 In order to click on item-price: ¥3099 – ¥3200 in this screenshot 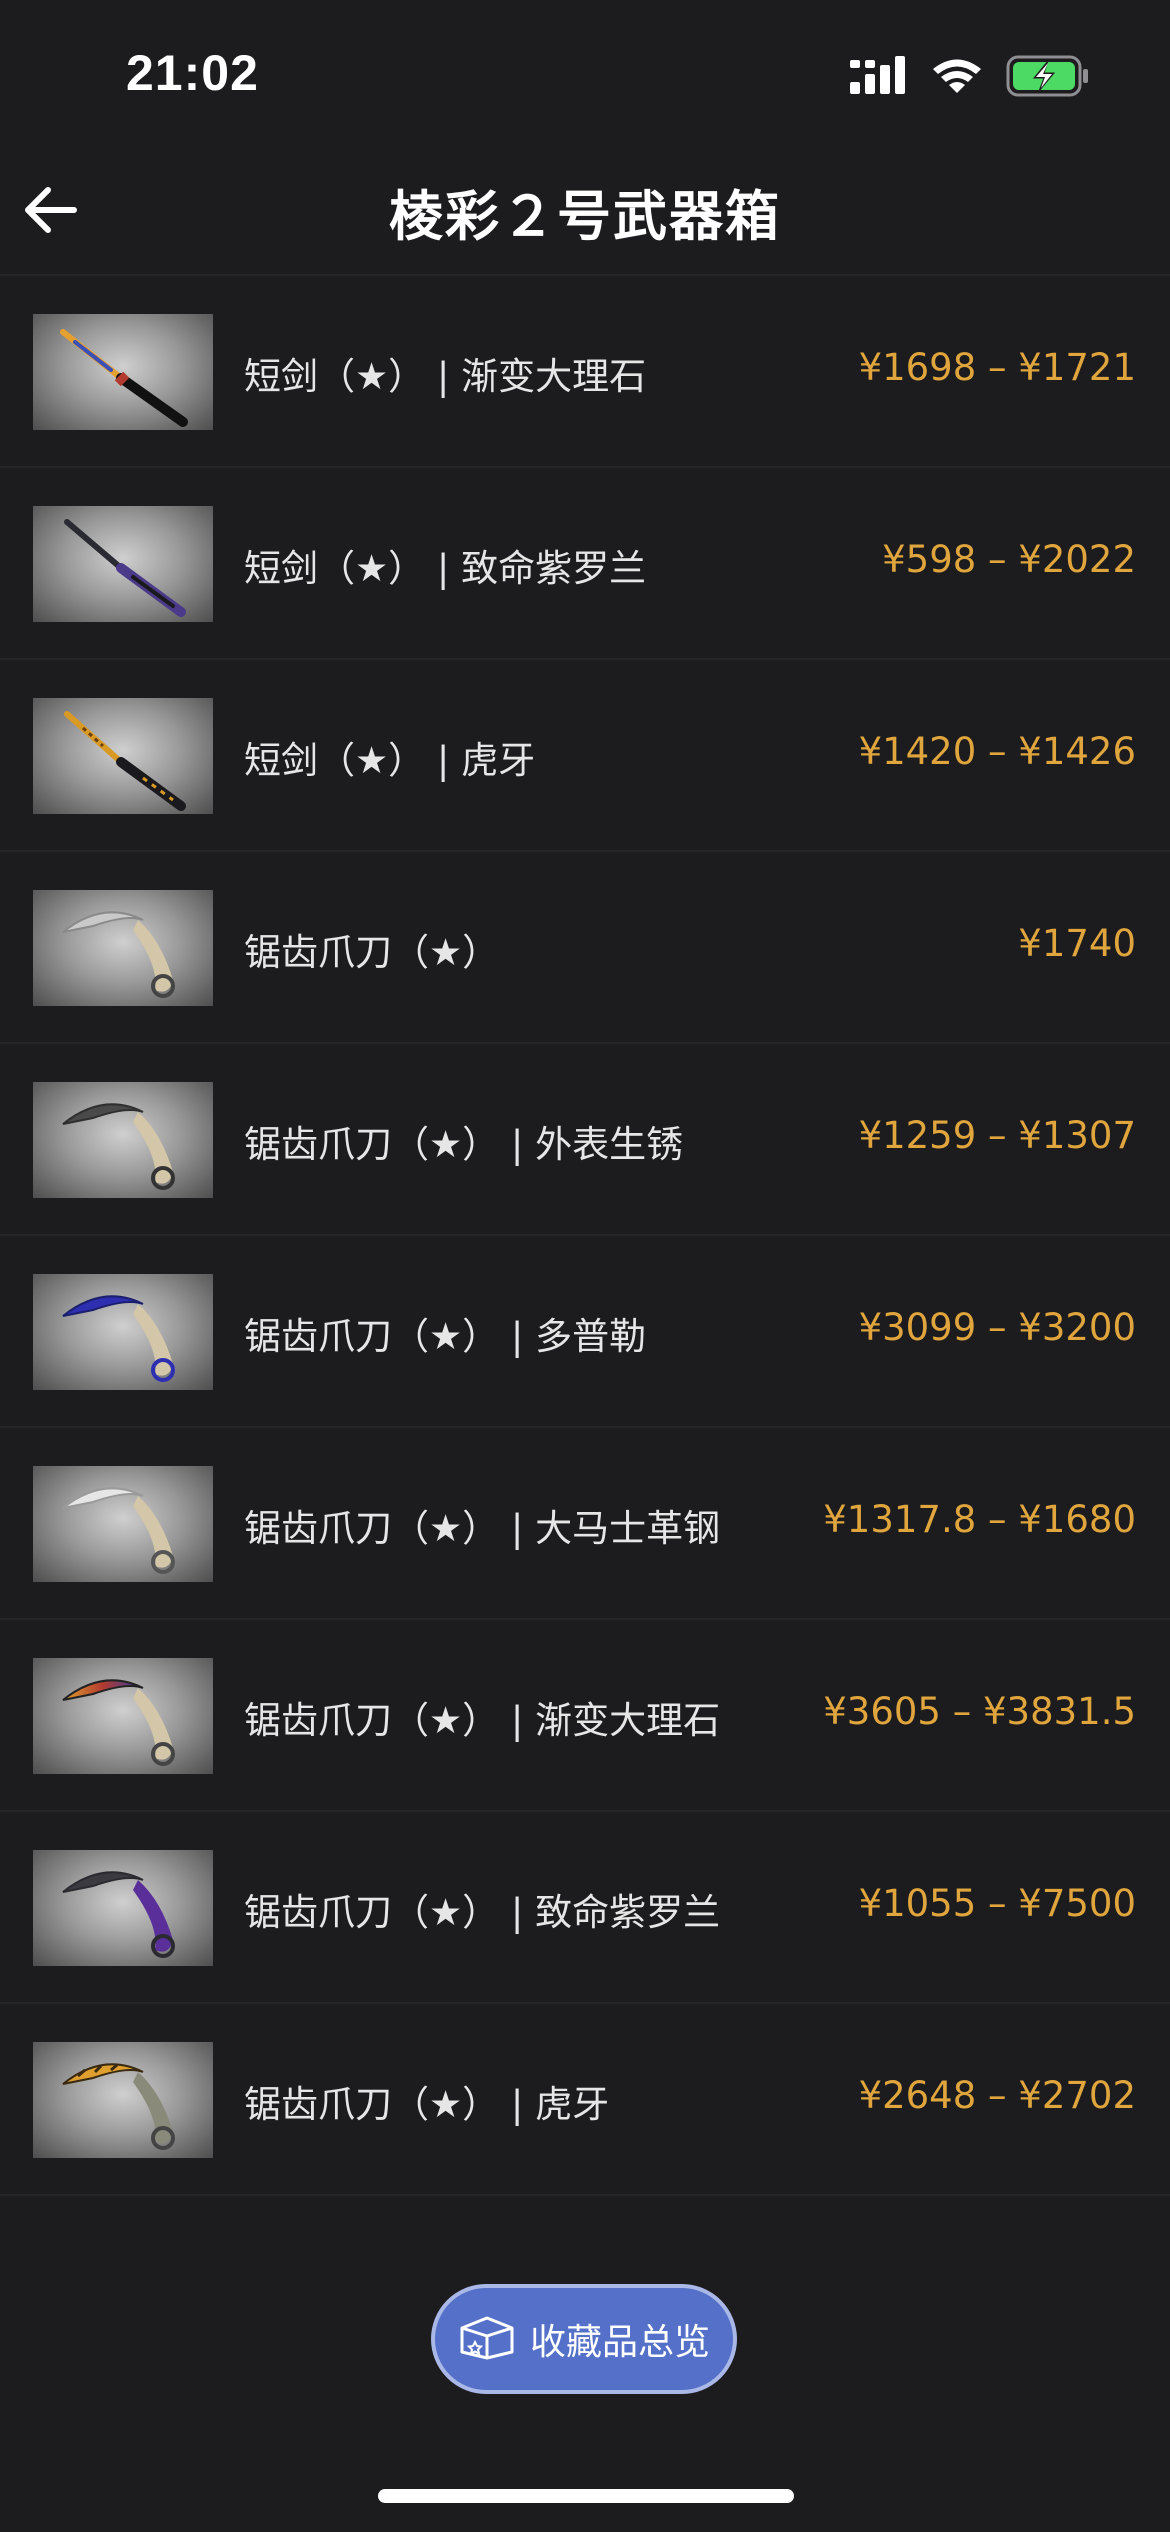, I will do `click(997, 1327)`.